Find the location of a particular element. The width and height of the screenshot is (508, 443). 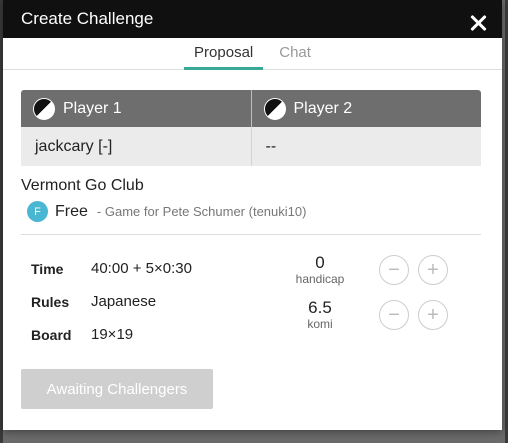

komi-value: 6.5 is located at coordinates (320, 307).